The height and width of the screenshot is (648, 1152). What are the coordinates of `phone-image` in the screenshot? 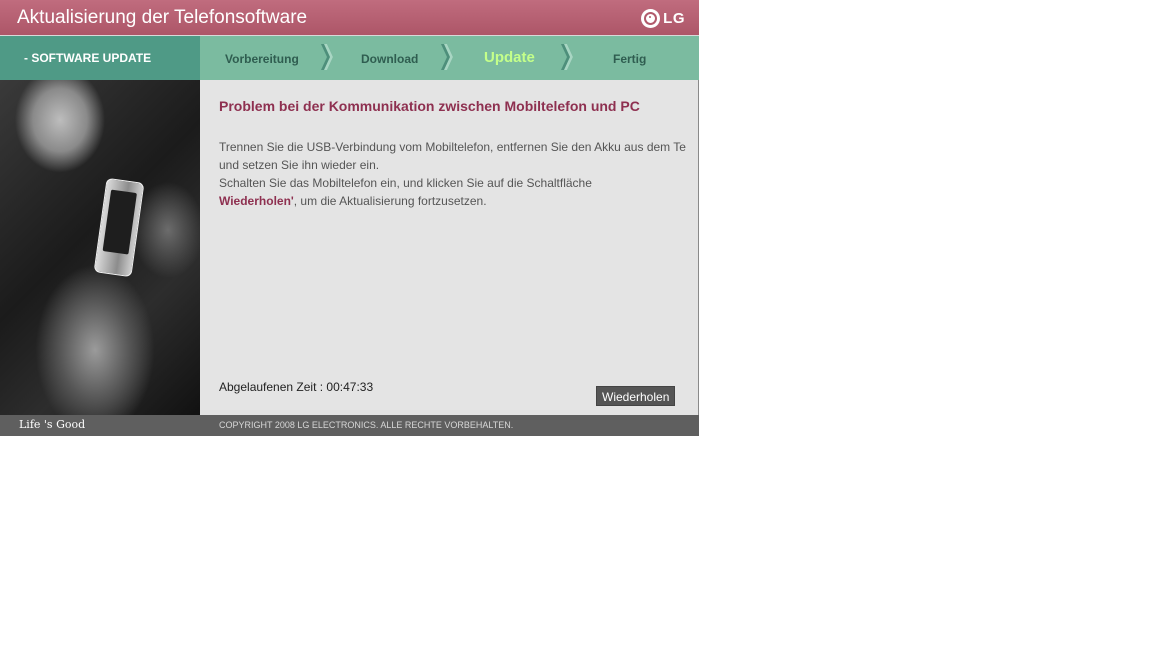 It's located at (119, 227).